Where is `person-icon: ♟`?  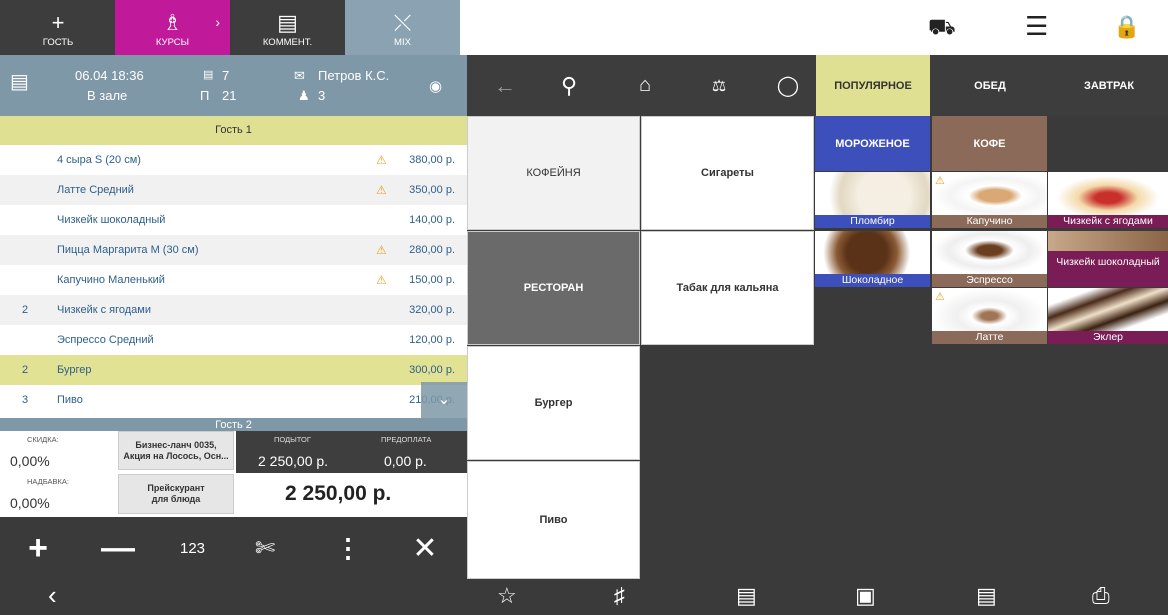
person-icon: ♟ is located at coordinates (304, 95).